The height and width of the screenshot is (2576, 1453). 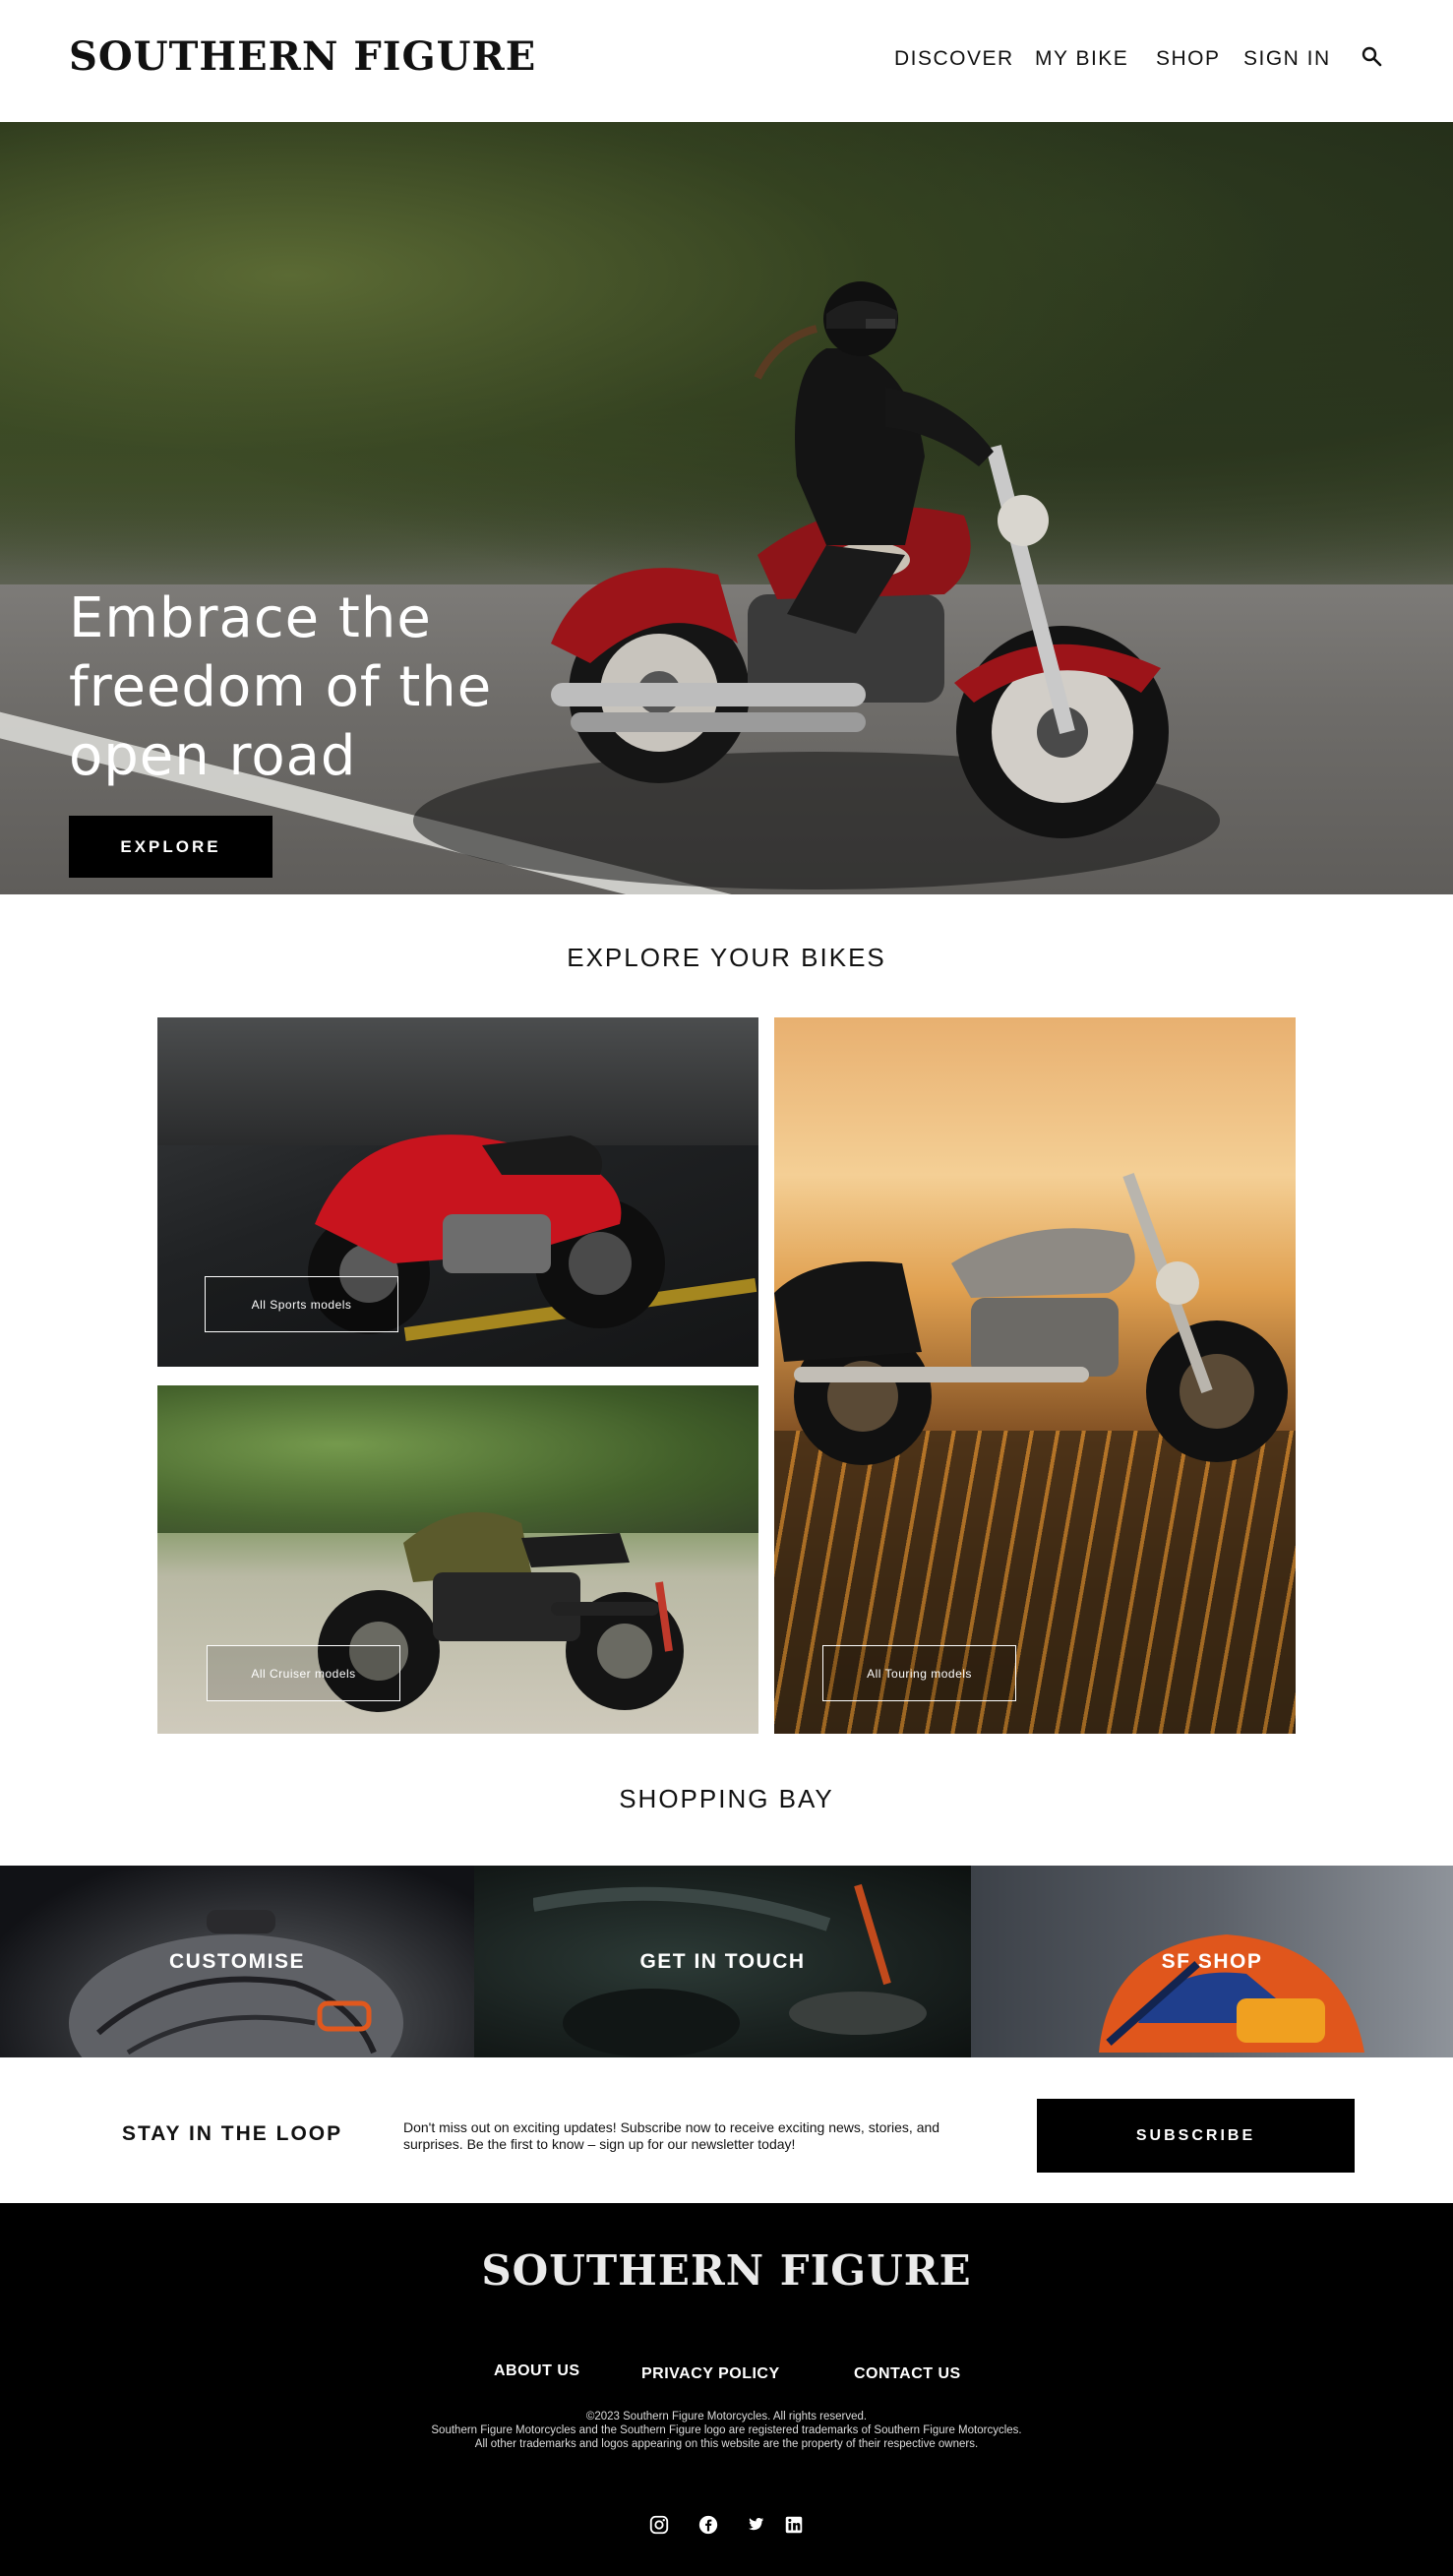 I want to click on sports-models-button: All Sports models, so click(x=301, y=1304).